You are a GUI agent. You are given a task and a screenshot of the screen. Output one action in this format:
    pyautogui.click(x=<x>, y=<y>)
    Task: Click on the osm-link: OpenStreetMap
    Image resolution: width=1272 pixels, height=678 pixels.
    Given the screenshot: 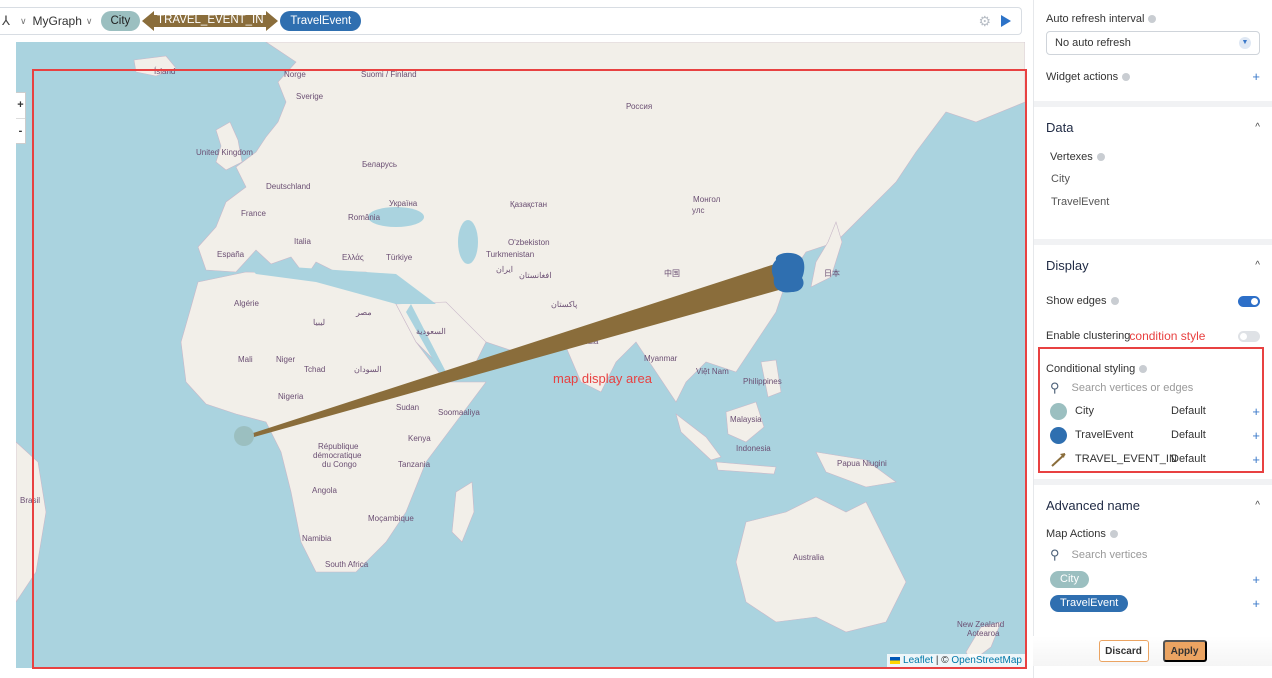 What is the action you would take?
    pyautogui.click(x=986, y=660)
    